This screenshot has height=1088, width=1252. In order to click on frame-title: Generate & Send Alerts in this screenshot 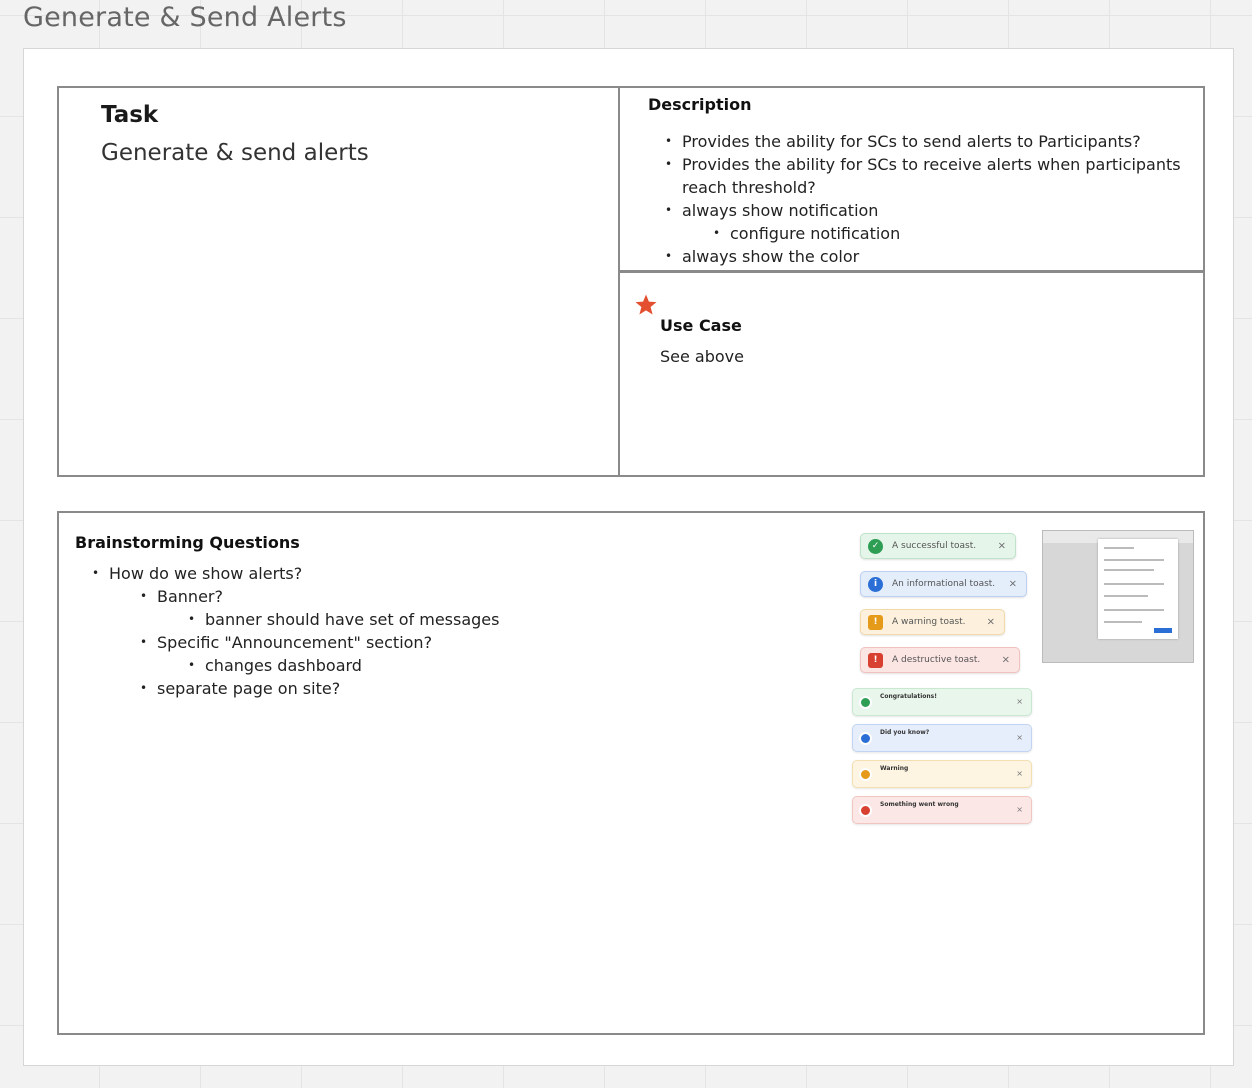, I will do `click(185, 17)`.